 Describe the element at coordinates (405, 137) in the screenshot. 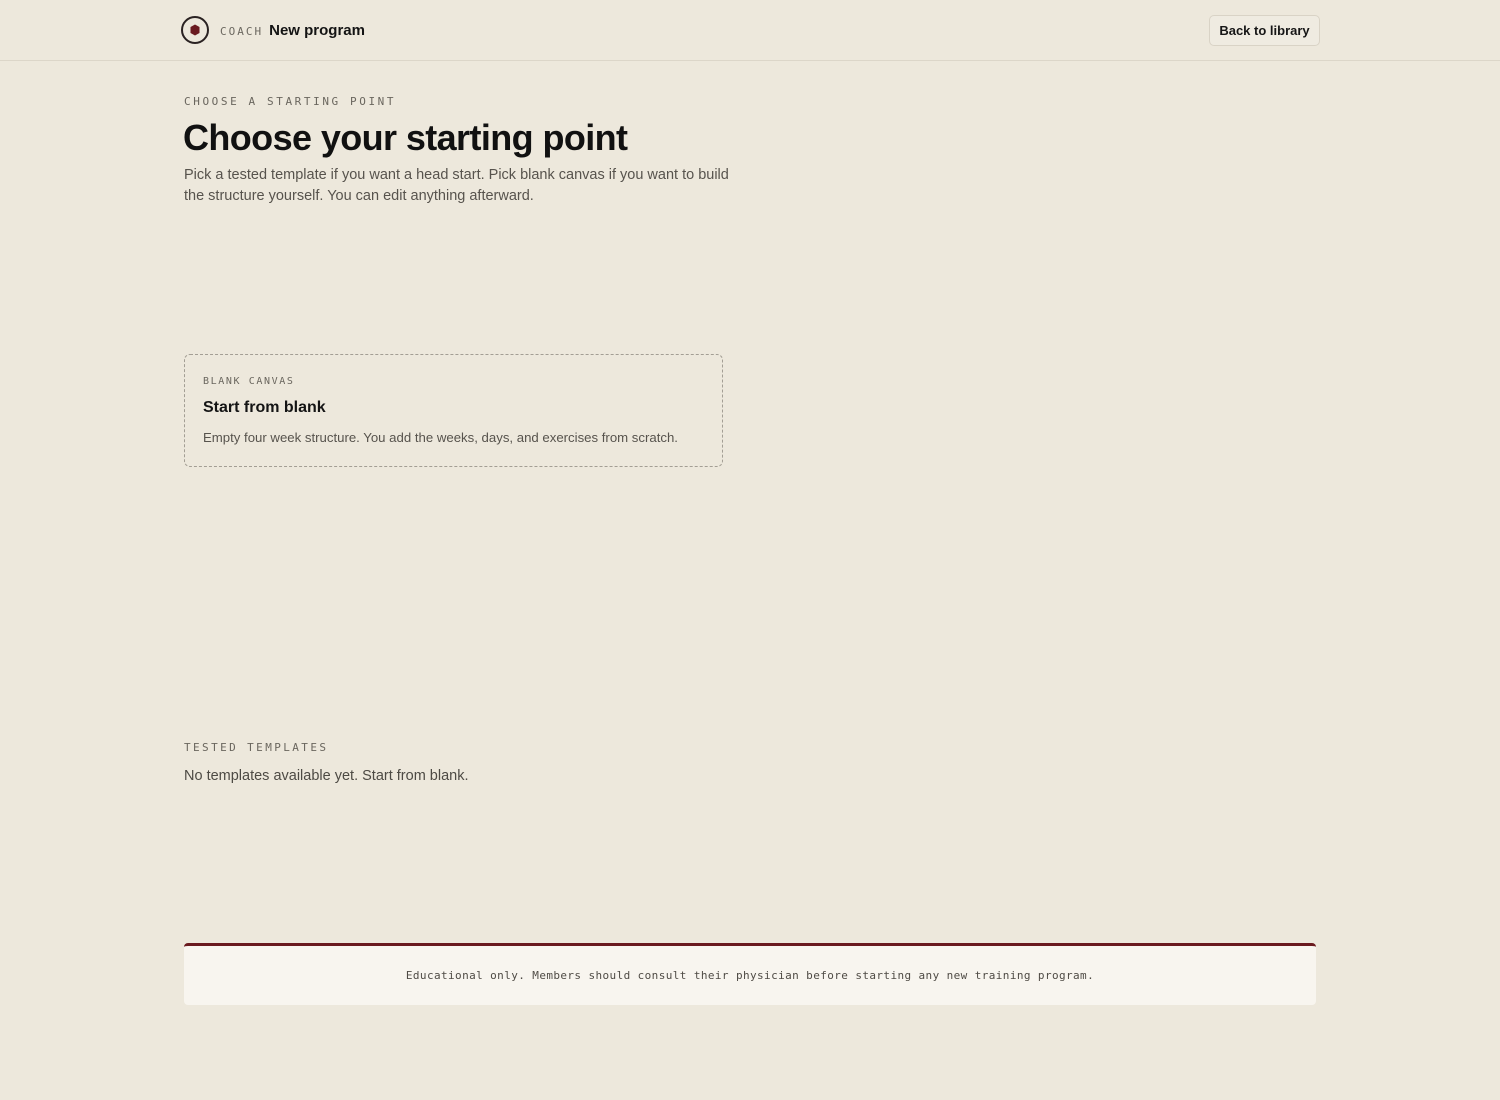

I see `page-title: Choose your starting point` at that location.